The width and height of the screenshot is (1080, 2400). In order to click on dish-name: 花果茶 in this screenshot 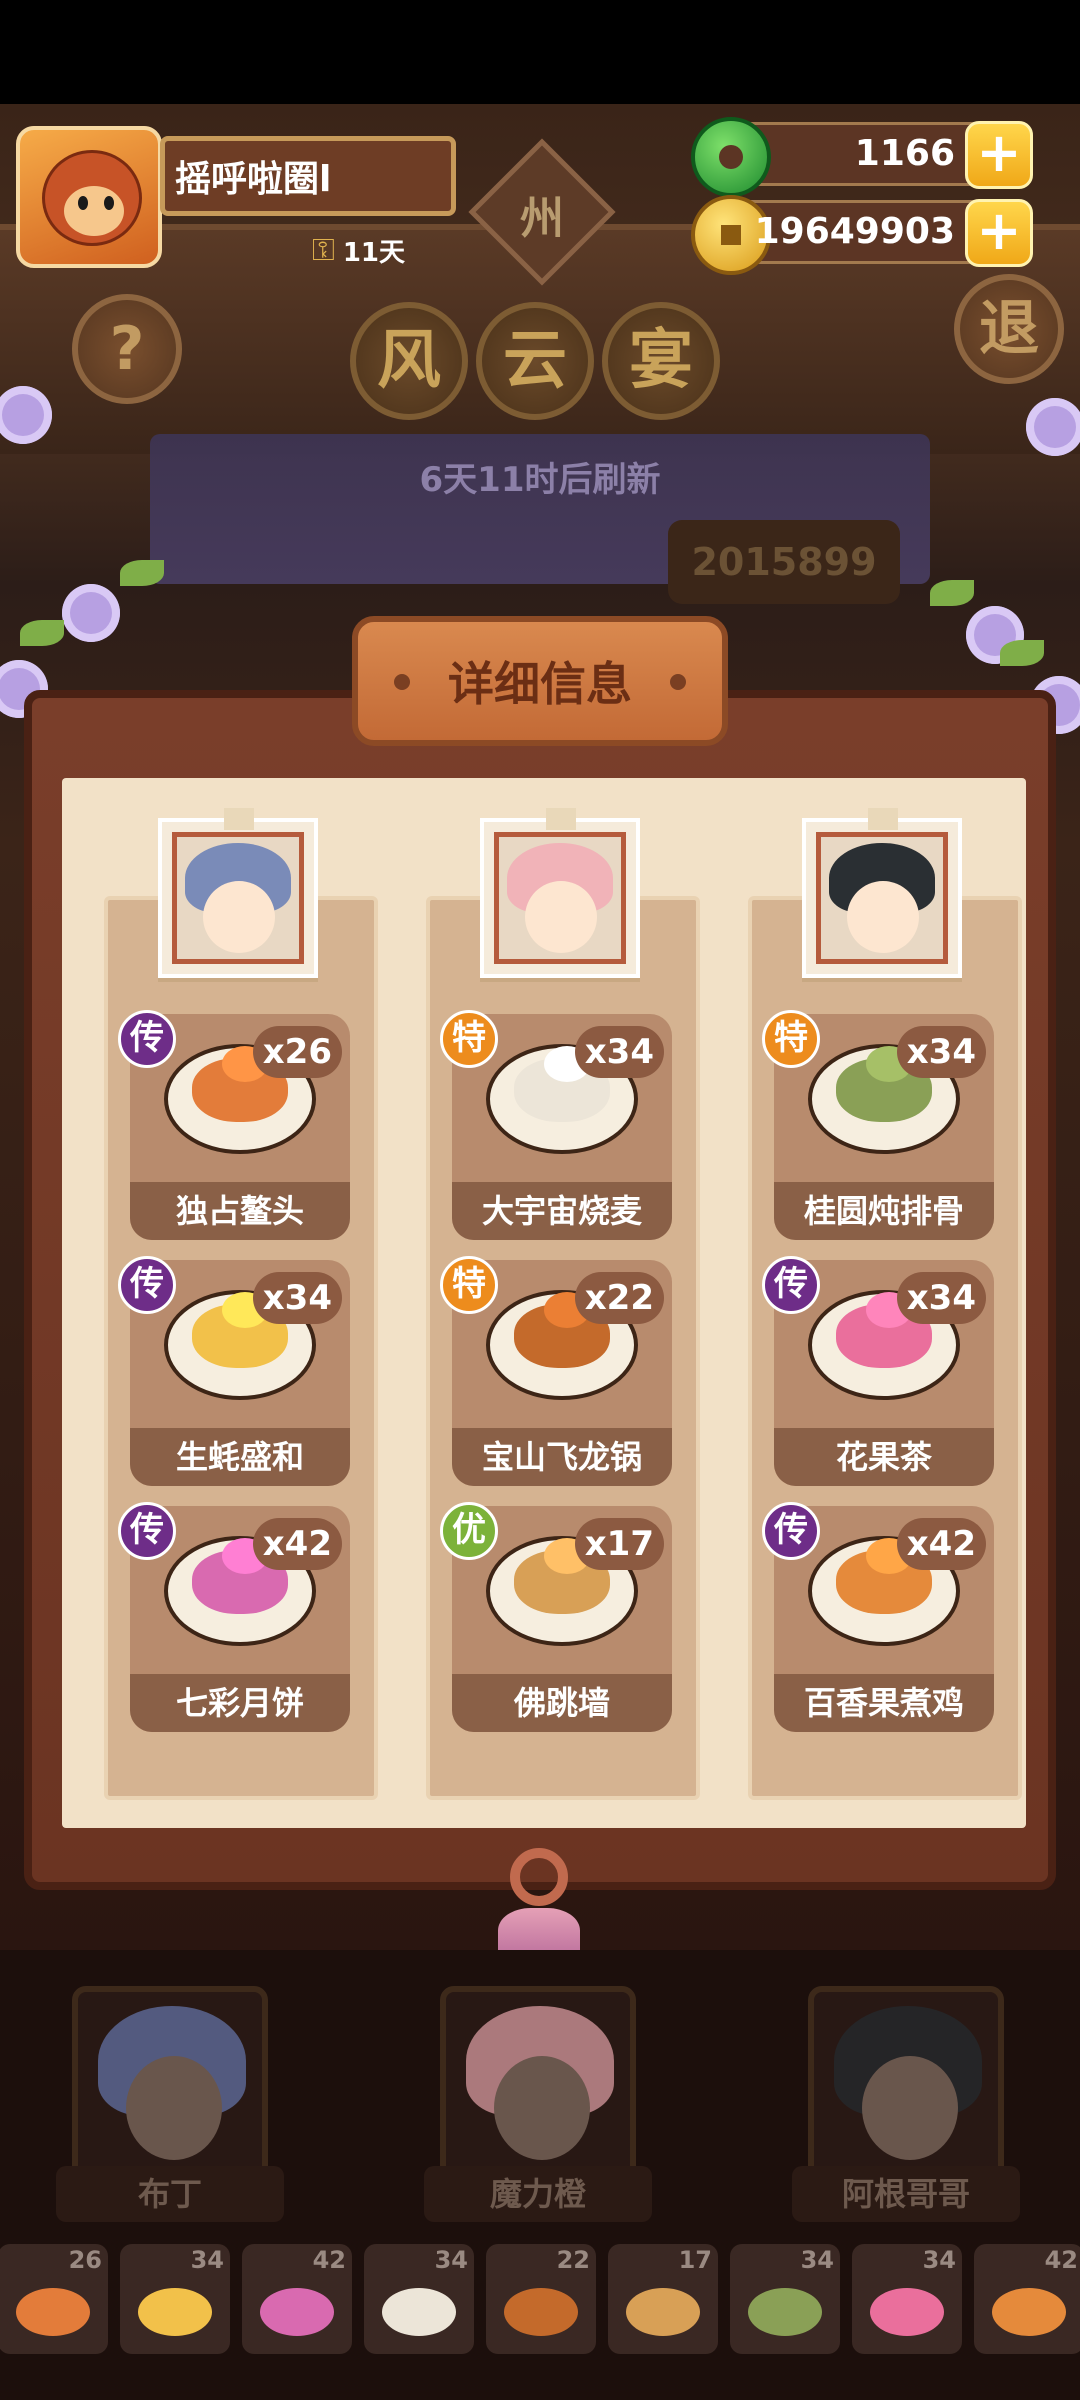, I will do `click(884, 1457)`.